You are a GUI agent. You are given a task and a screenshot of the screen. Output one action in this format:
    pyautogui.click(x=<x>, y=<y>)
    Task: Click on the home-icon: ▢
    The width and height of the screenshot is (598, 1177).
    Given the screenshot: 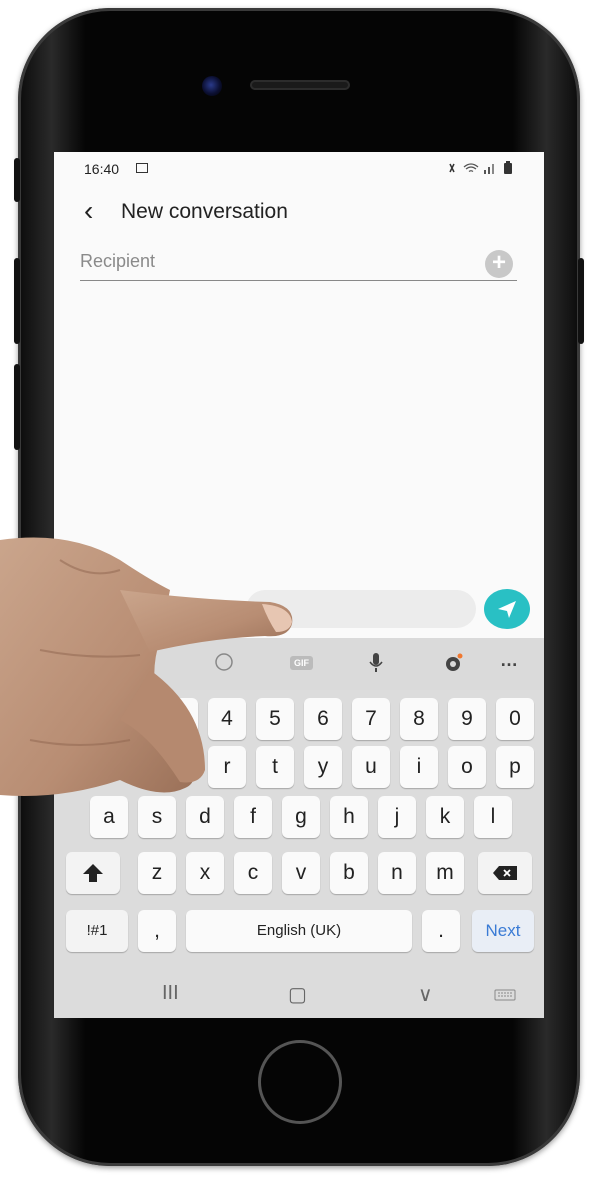 What is the action you would take?
    pyautogui.click(x=297, y=994)
    